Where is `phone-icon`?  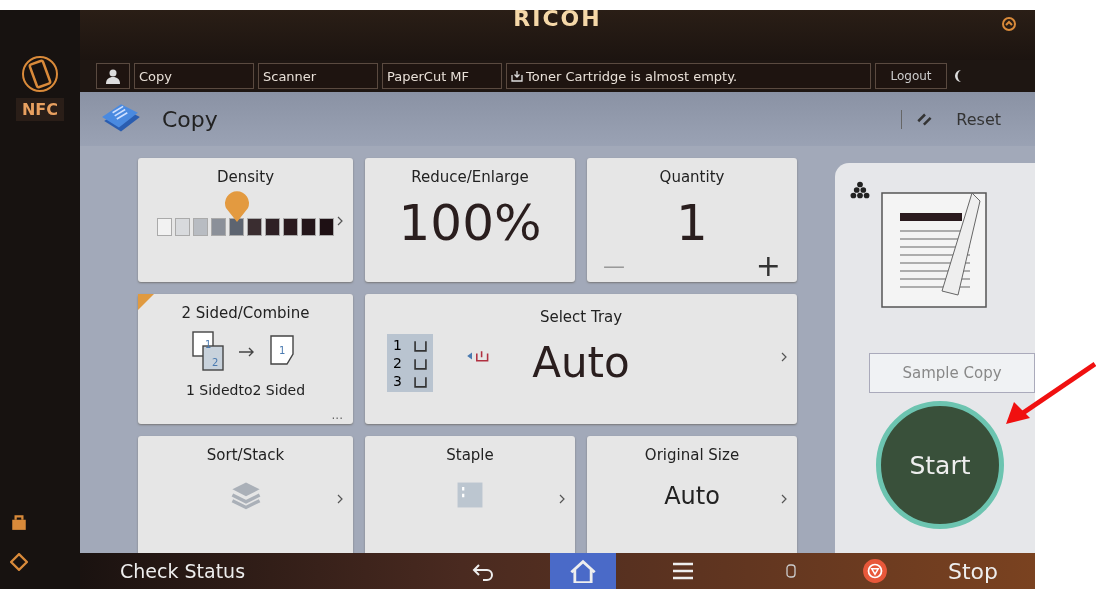 phone-icon is located at coordinates (40, 74).